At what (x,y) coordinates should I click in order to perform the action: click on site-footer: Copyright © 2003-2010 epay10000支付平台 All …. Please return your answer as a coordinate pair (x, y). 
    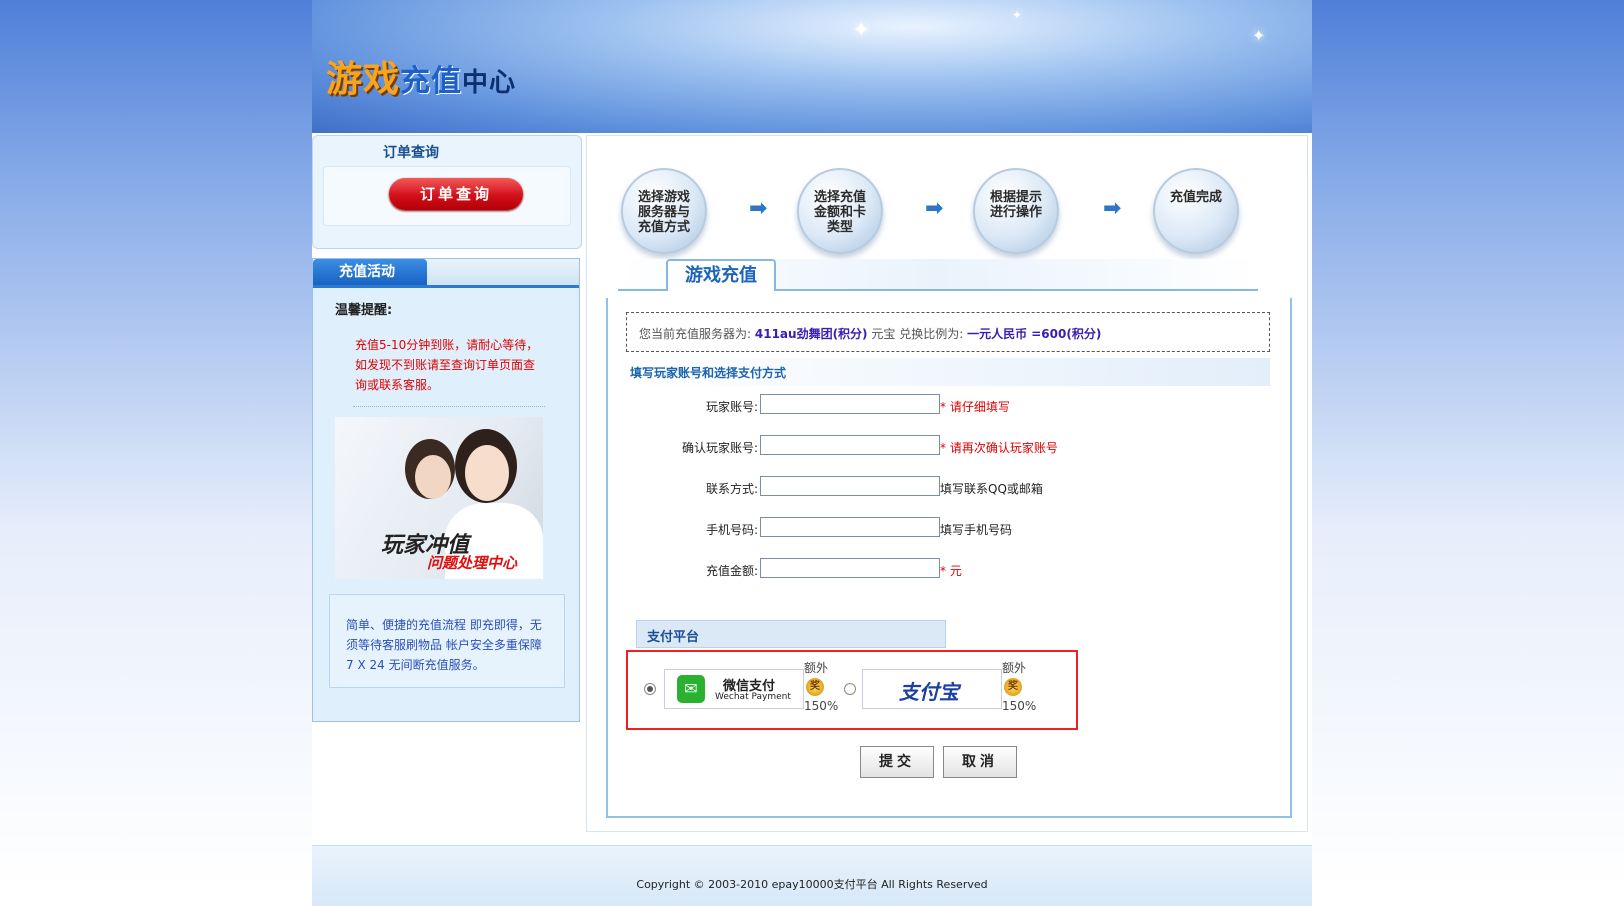
    Looking at the image, I should click on (812, 875).